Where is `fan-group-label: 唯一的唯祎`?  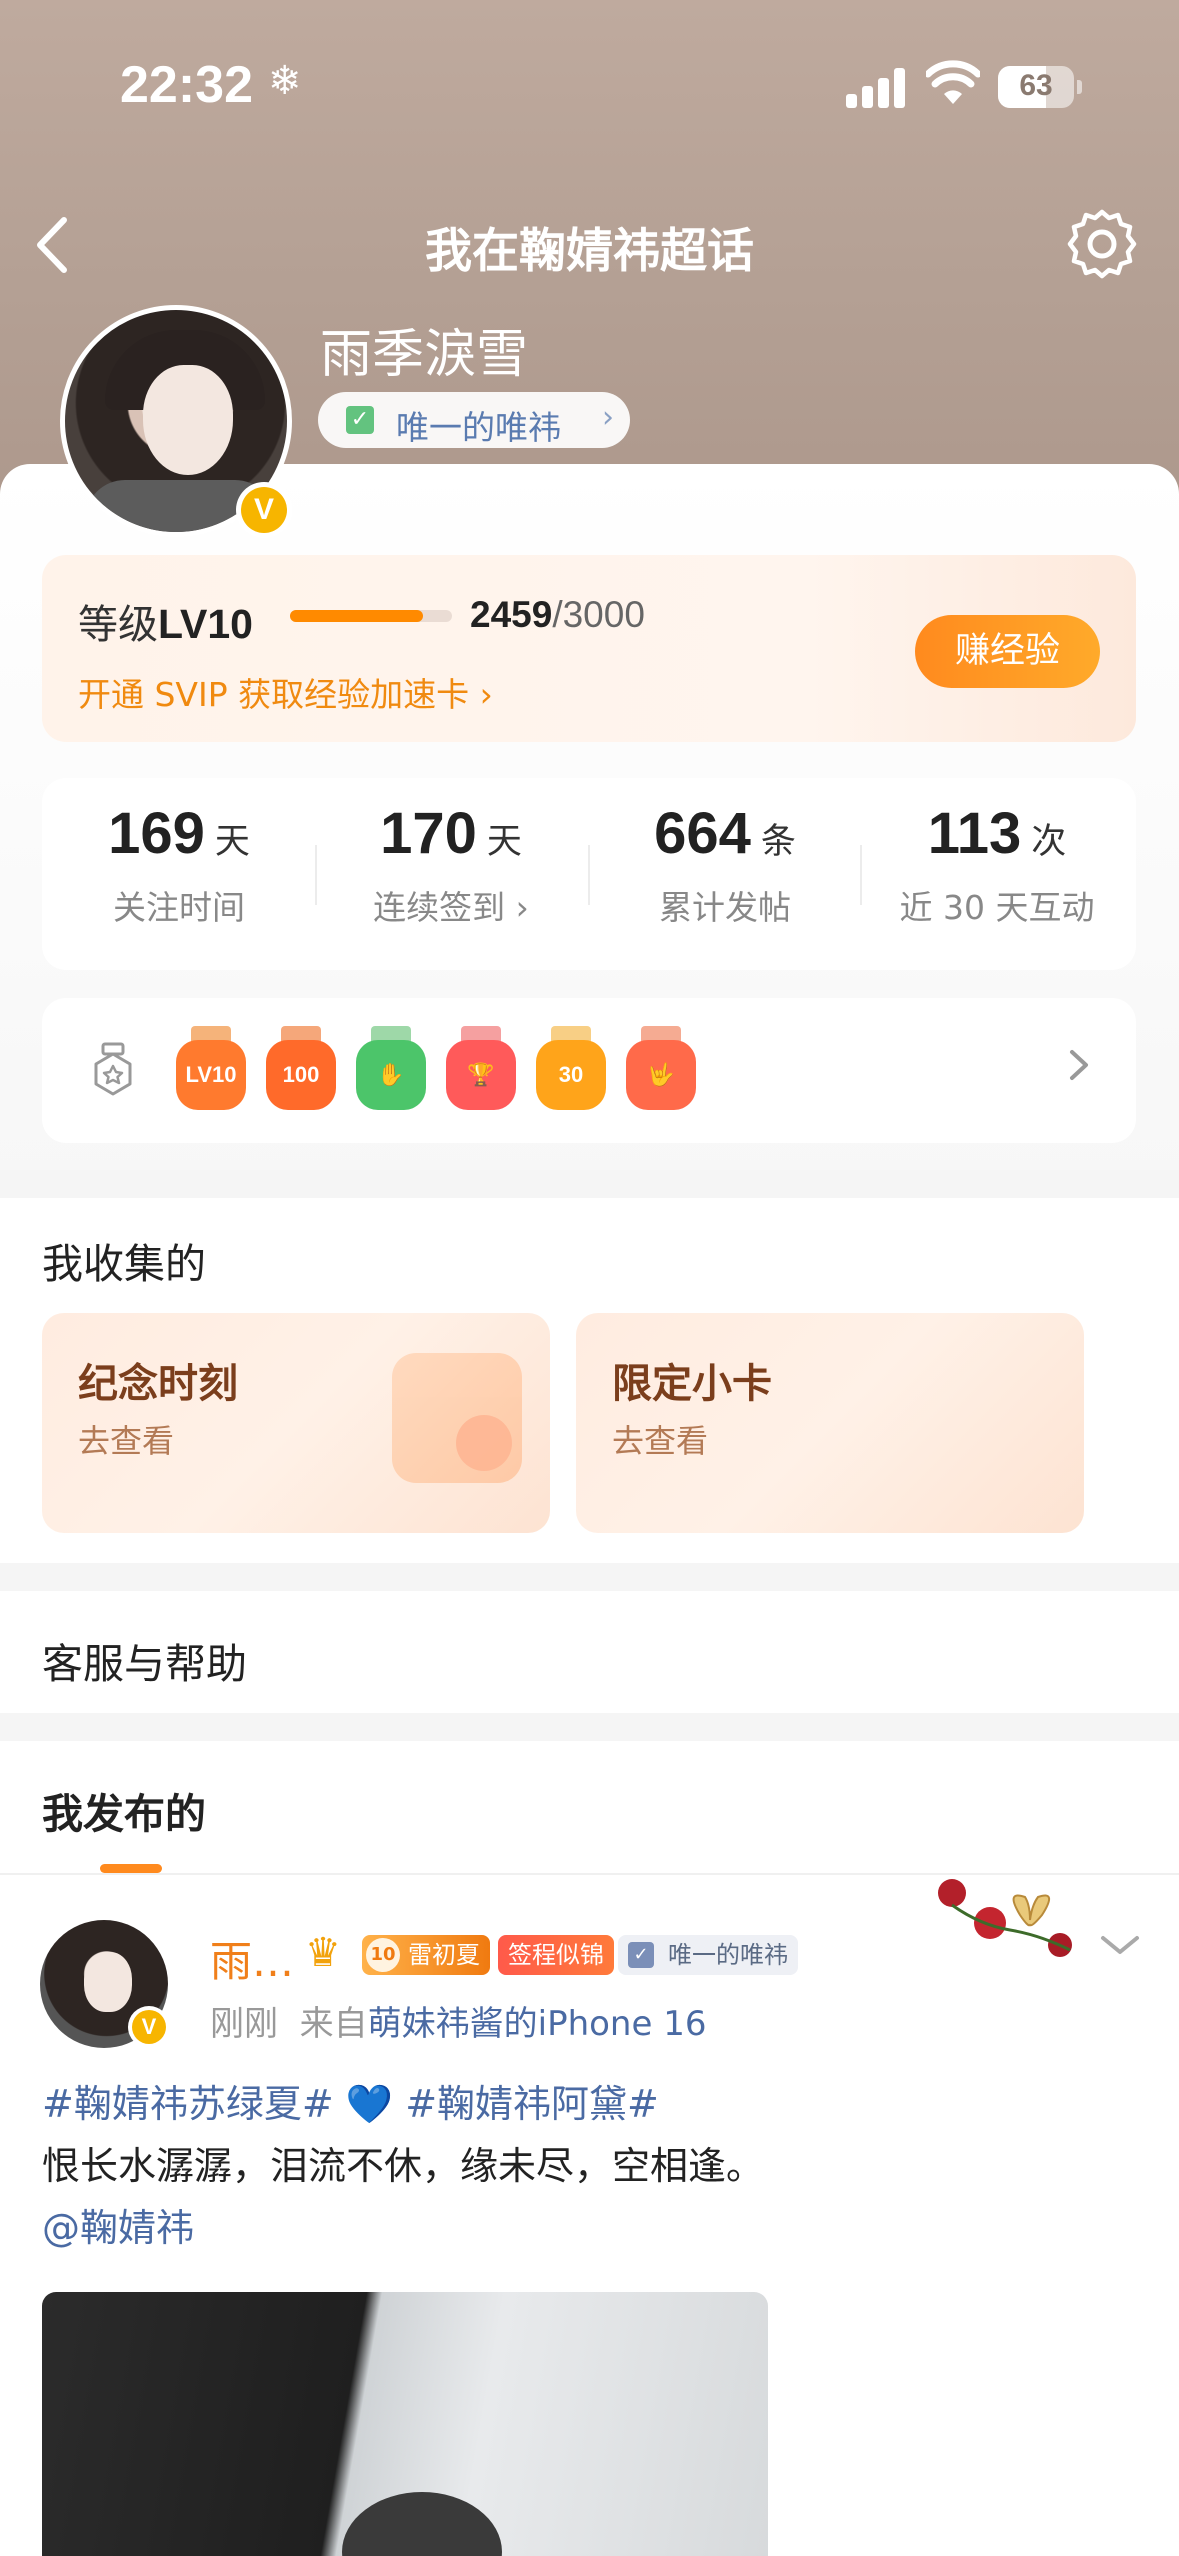
fan-group-label: 唯一的唯祎 is located at coordinates (478, 427).